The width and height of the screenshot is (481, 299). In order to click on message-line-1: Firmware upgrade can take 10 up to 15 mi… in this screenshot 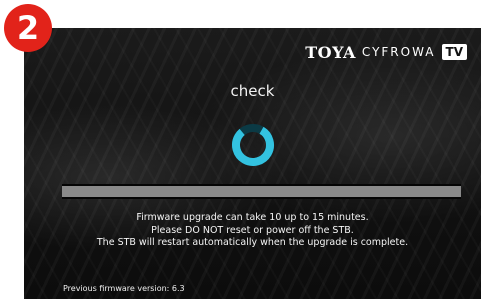, I will do `click(252, 217)`.